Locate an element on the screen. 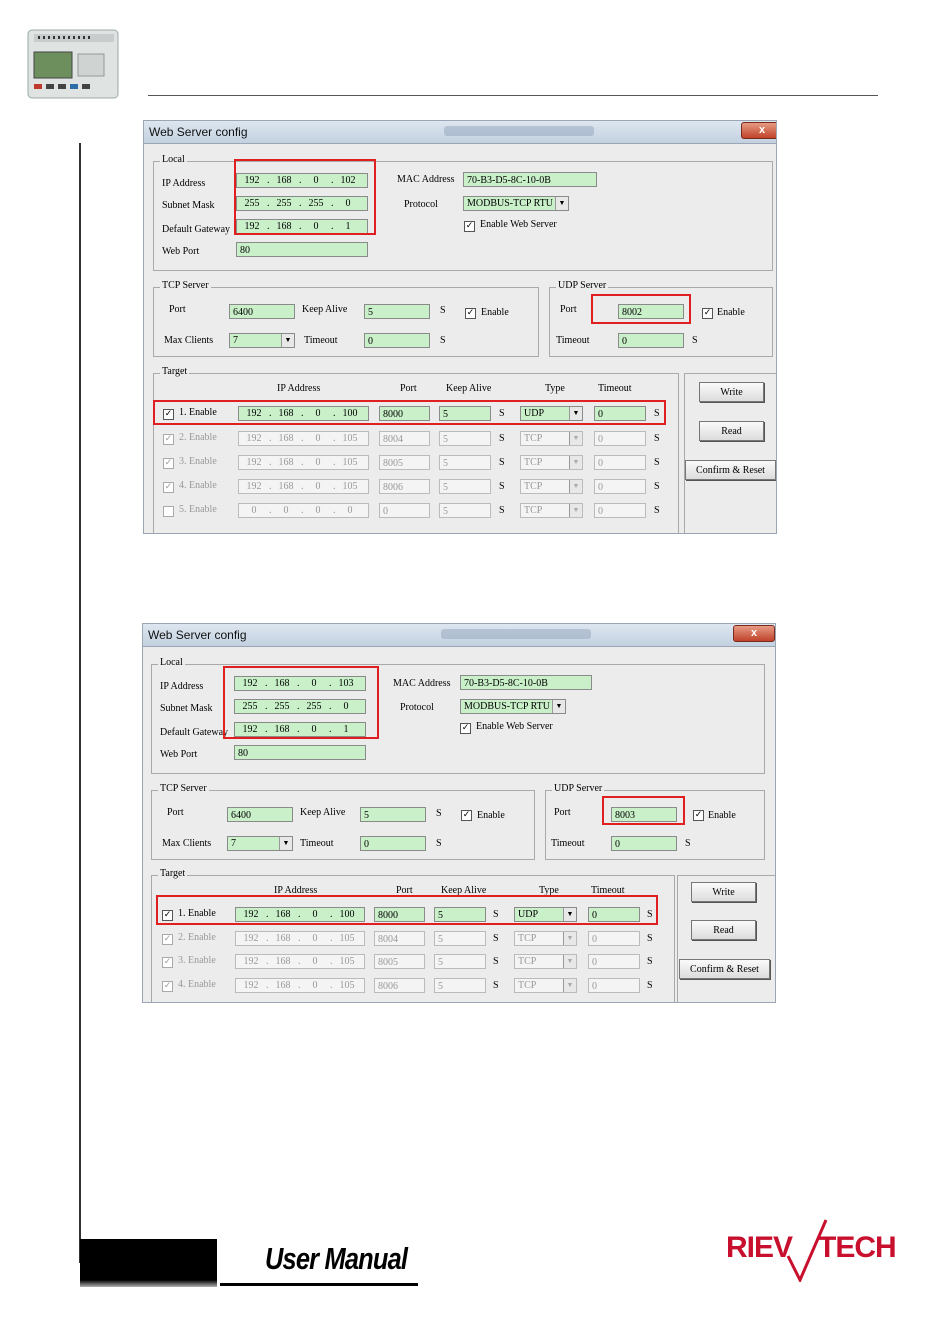 This screenshot has width=950, height=1344. target-enable-label: 3. Enable is located at coordinates (197, 960).